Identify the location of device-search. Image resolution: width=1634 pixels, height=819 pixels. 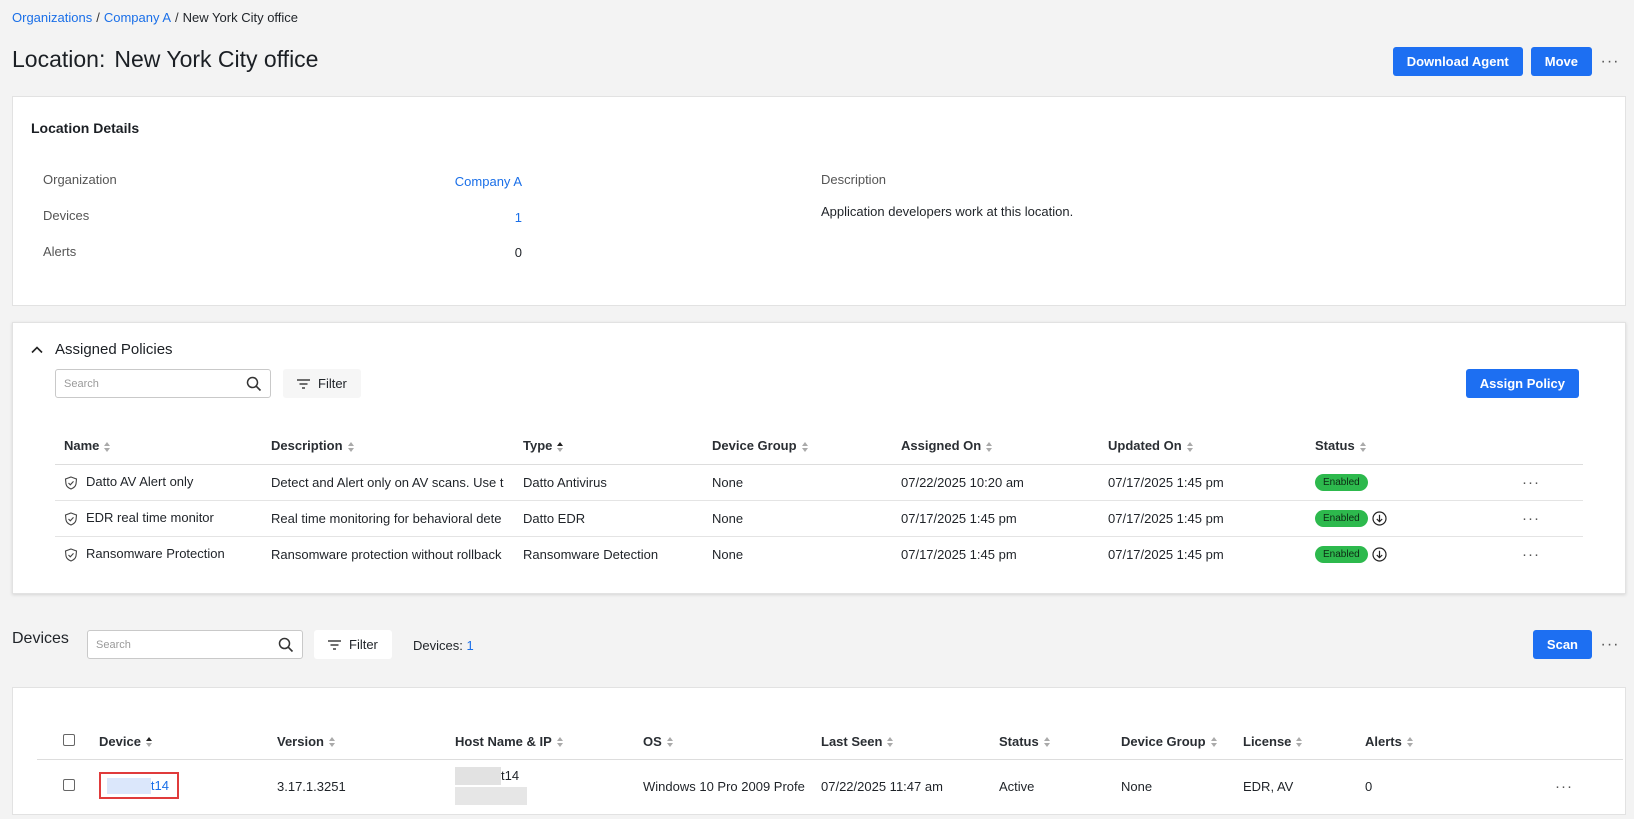
(195, 644).